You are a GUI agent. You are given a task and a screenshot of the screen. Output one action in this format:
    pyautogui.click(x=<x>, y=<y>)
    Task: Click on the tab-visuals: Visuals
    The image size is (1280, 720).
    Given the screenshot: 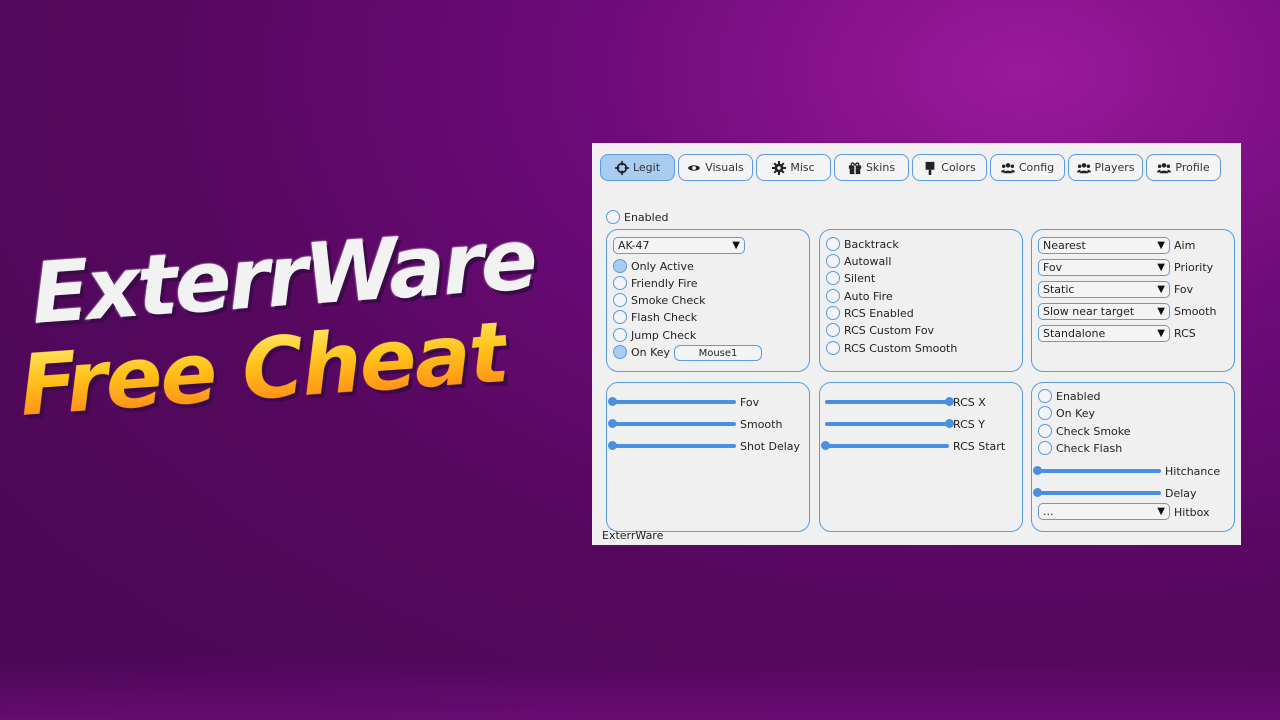 What is the action you would take?
    pyautogui.click(x=715, y=167)
    